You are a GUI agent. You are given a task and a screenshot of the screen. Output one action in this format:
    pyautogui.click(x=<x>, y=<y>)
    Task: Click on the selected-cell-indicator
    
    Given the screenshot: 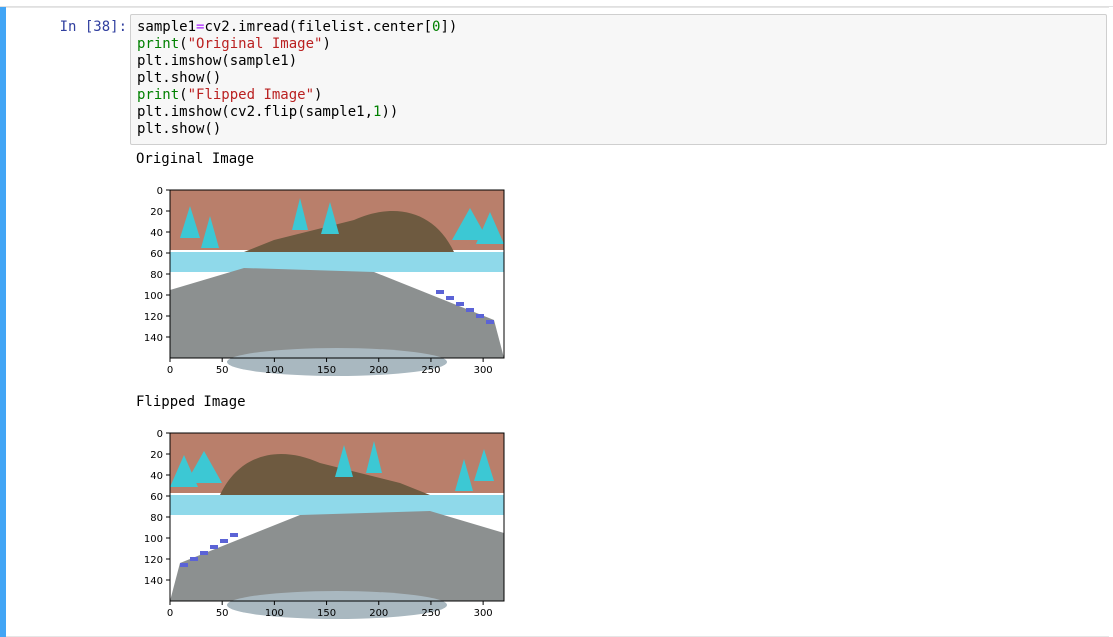 What is the action you would take?
    pyautogui.click(x=3, y=322)
    